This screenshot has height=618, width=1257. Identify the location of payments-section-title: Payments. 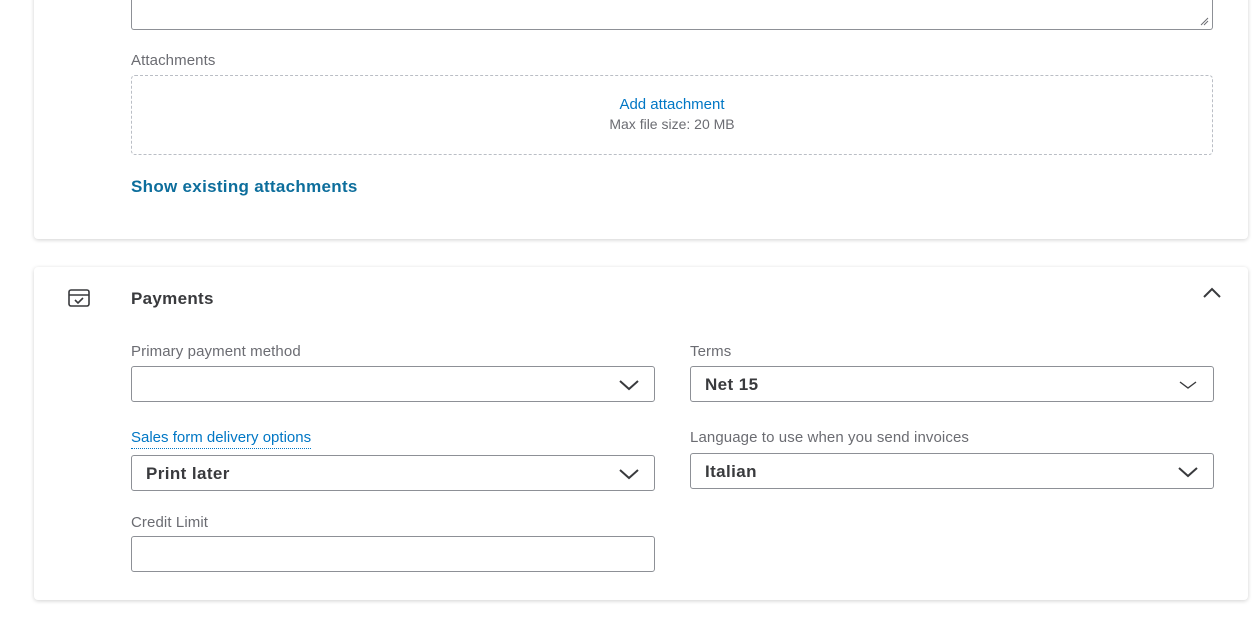
(172, 298).